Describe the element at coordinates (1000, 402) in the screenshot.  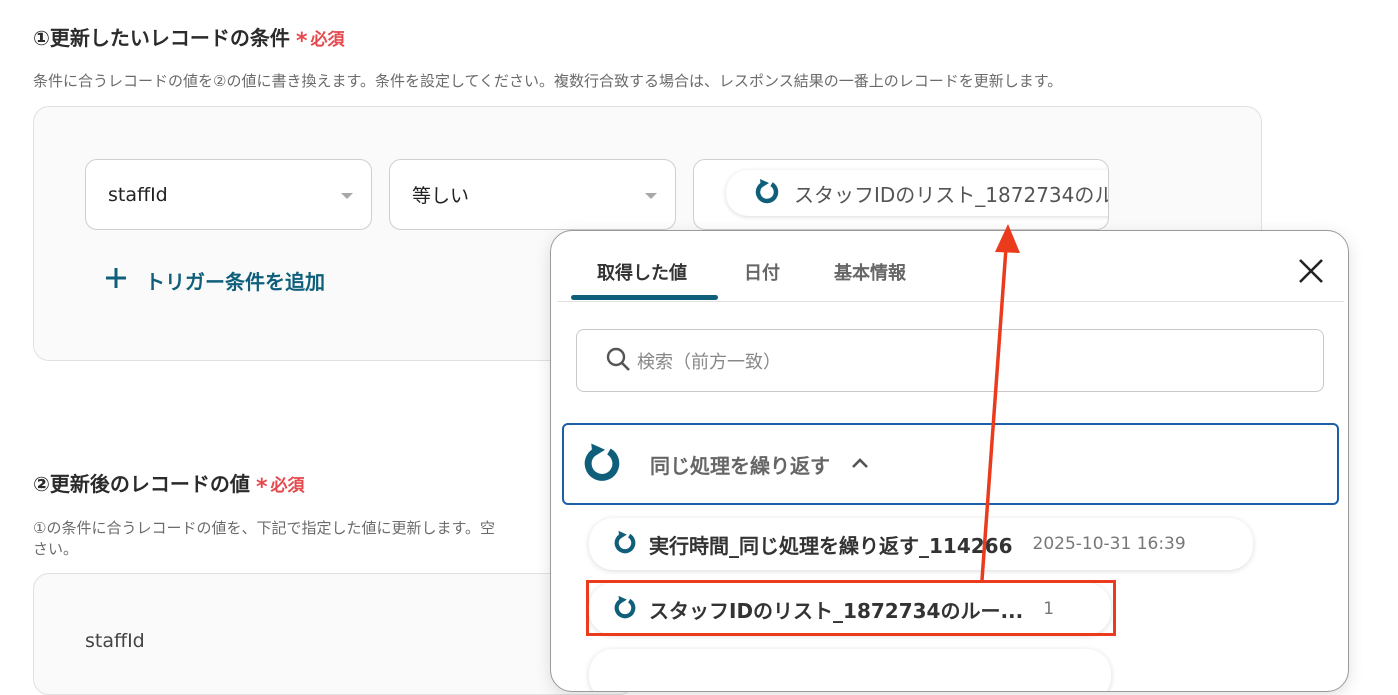
I see `annotation-arrow` at that location.